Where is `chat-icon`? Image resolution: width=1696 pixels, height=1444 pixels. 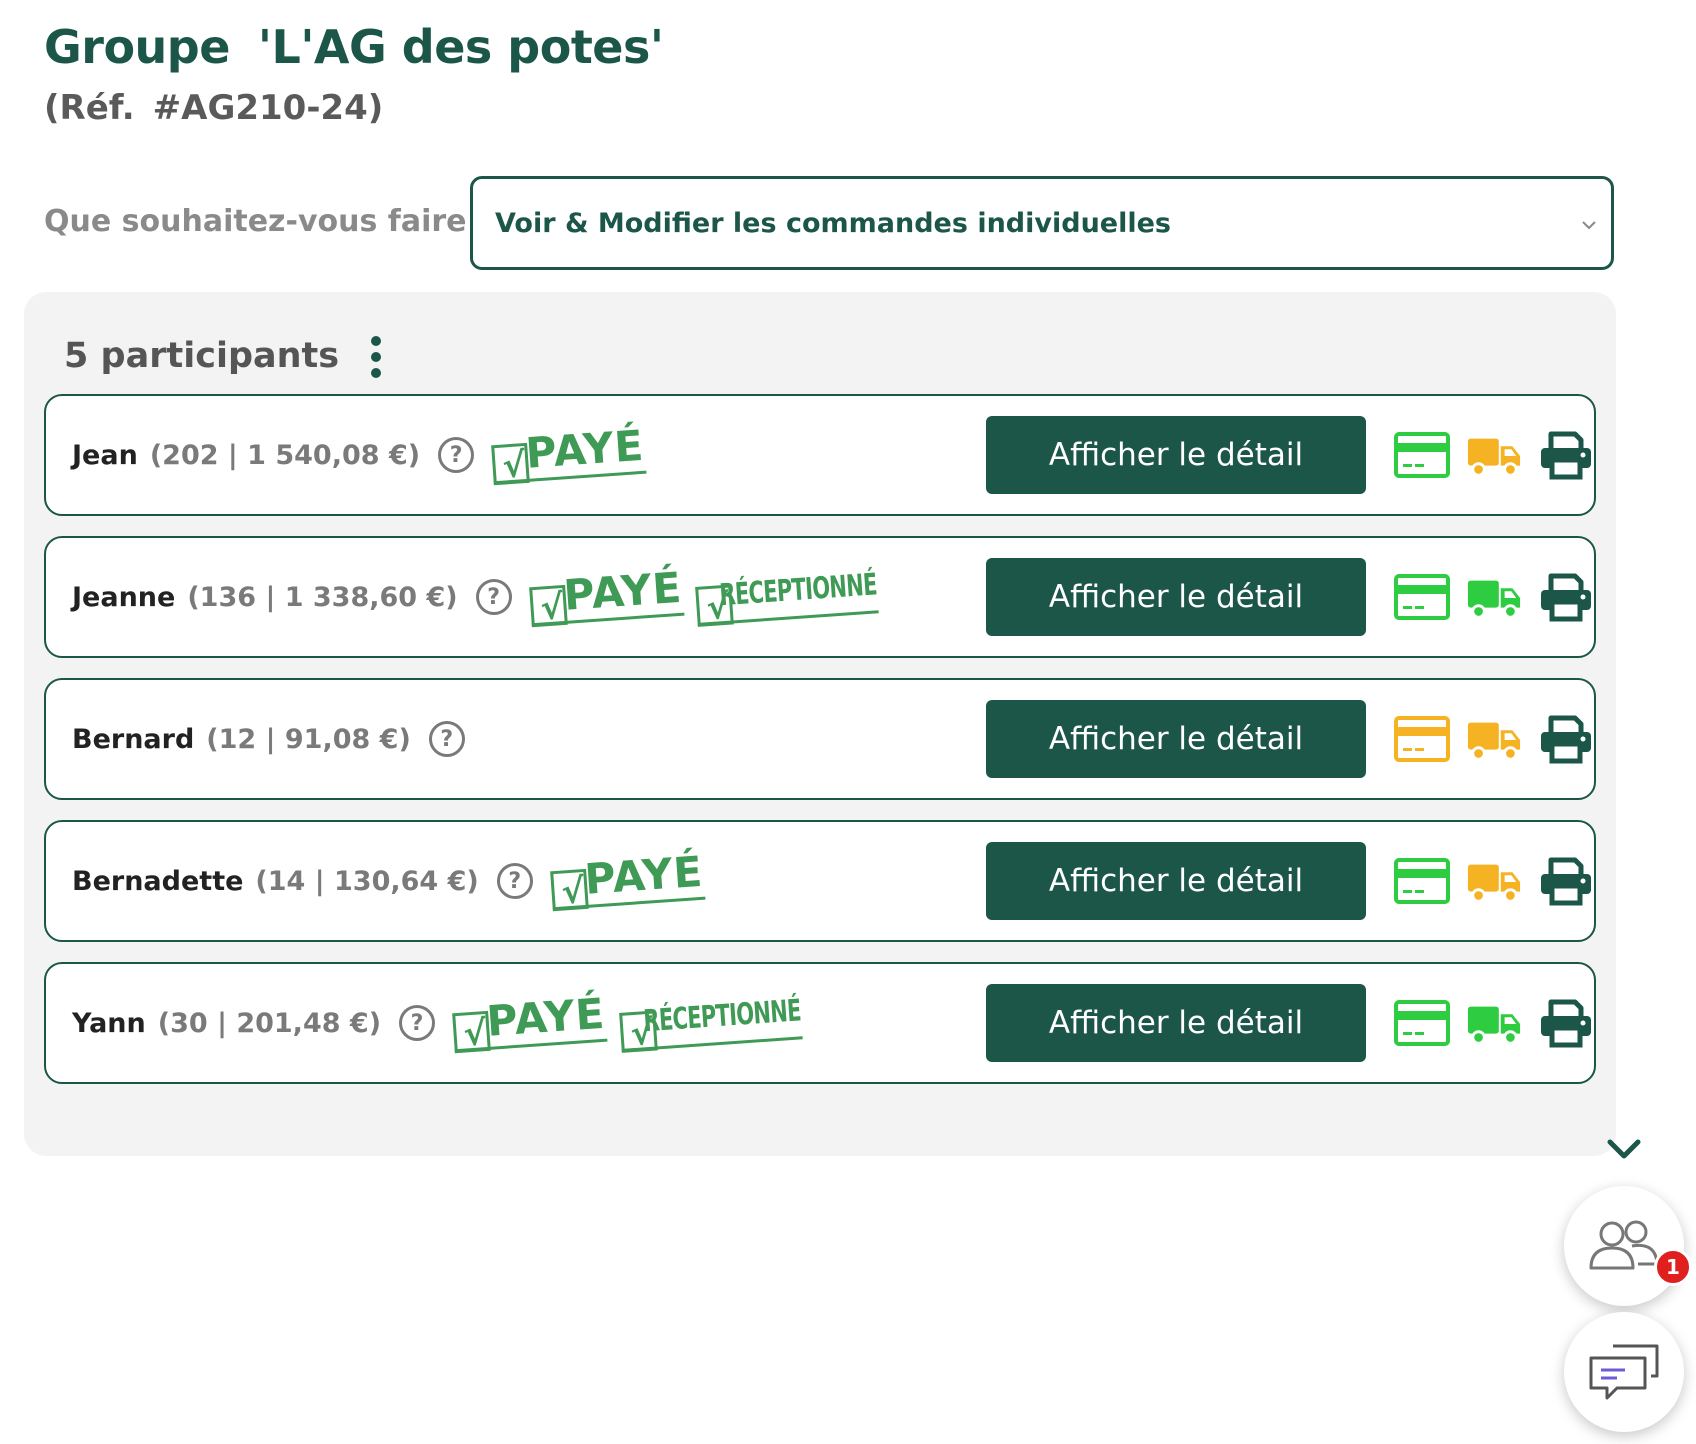
chat-icon is located at coordinates (1624, 1372).